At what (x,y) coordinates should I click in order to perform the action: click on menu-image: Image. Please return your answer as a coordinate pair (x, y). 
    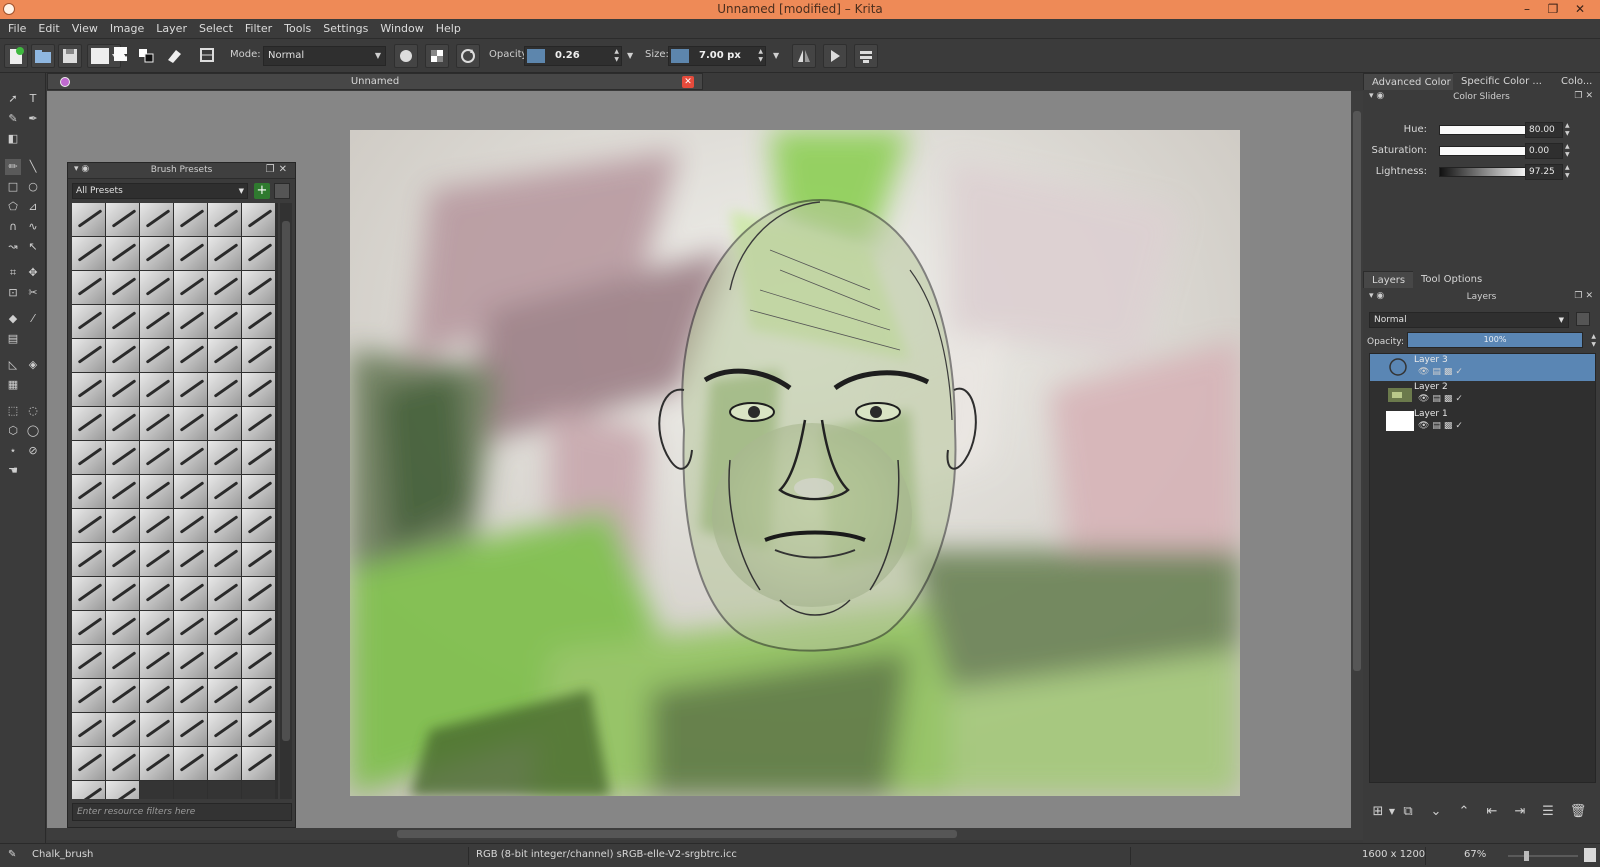
    Looking at the image, I should click on (127, 29).